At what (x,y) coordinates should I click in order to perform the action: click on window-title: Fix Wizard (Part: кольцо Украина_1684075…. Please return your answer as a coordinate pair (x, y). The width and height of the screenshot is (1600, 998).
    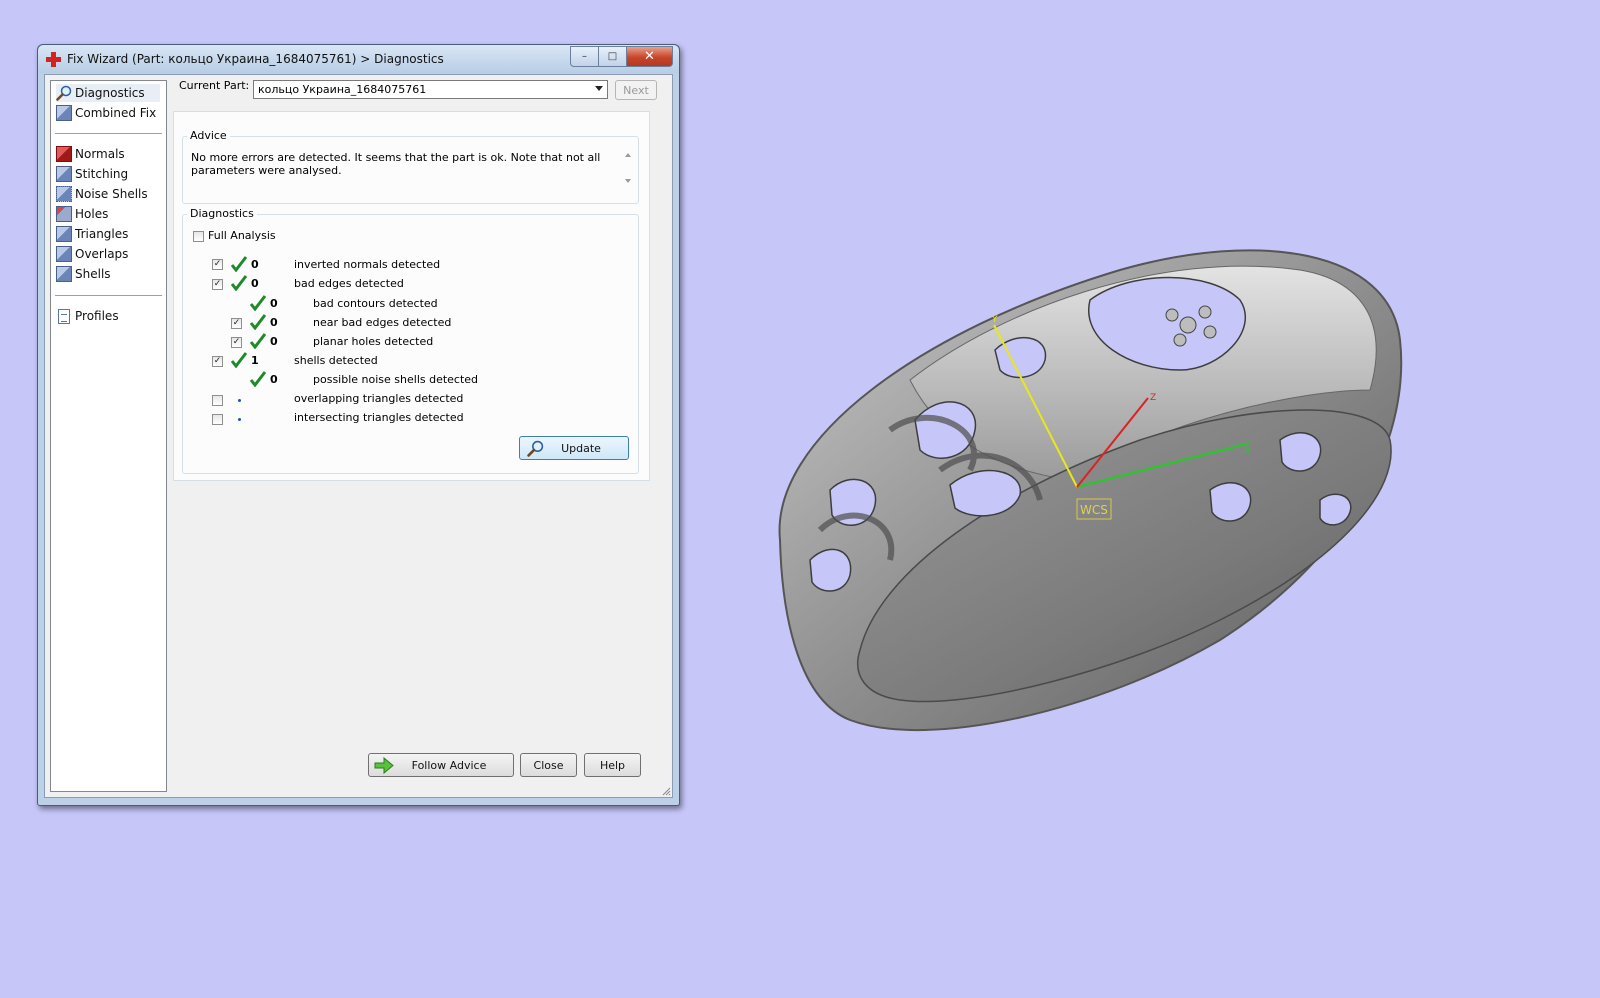
    Looking at the image, I should click on (255, 59).